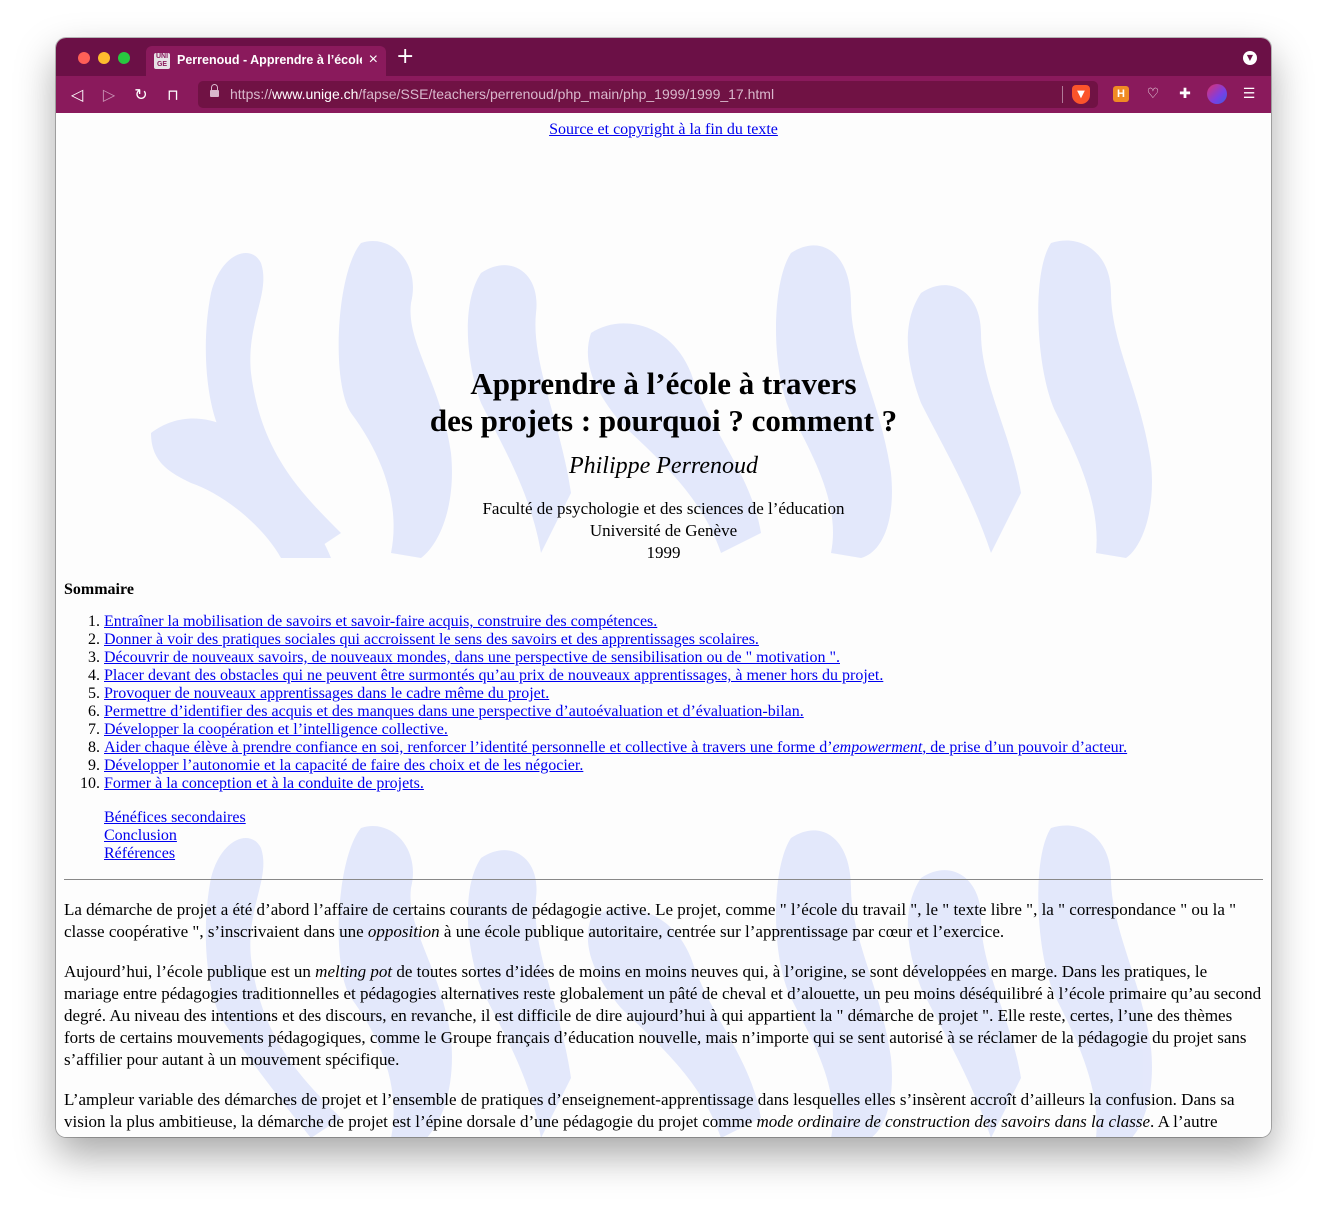 The height and width of the screenshot is (1212, 1327). I want to click on minimize-window-button, so click(104, 58).